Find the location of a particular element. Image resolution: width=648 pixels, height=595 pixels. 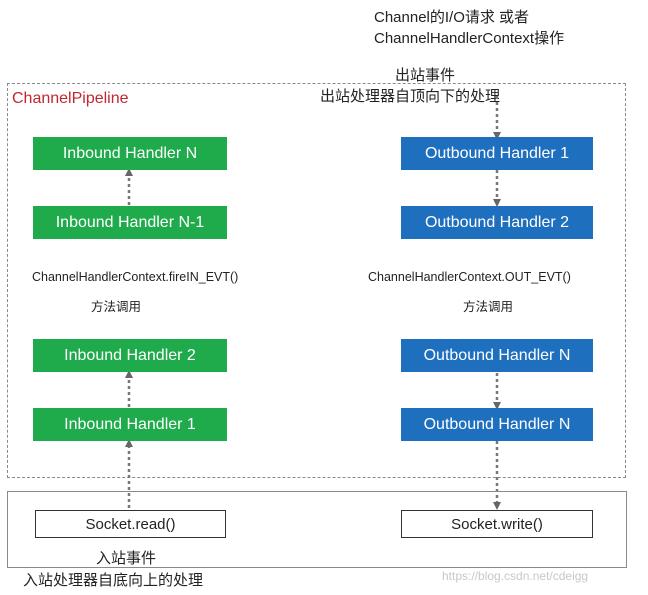

outbound-method-note: 方法调用 is located at coordinates (488, 307).